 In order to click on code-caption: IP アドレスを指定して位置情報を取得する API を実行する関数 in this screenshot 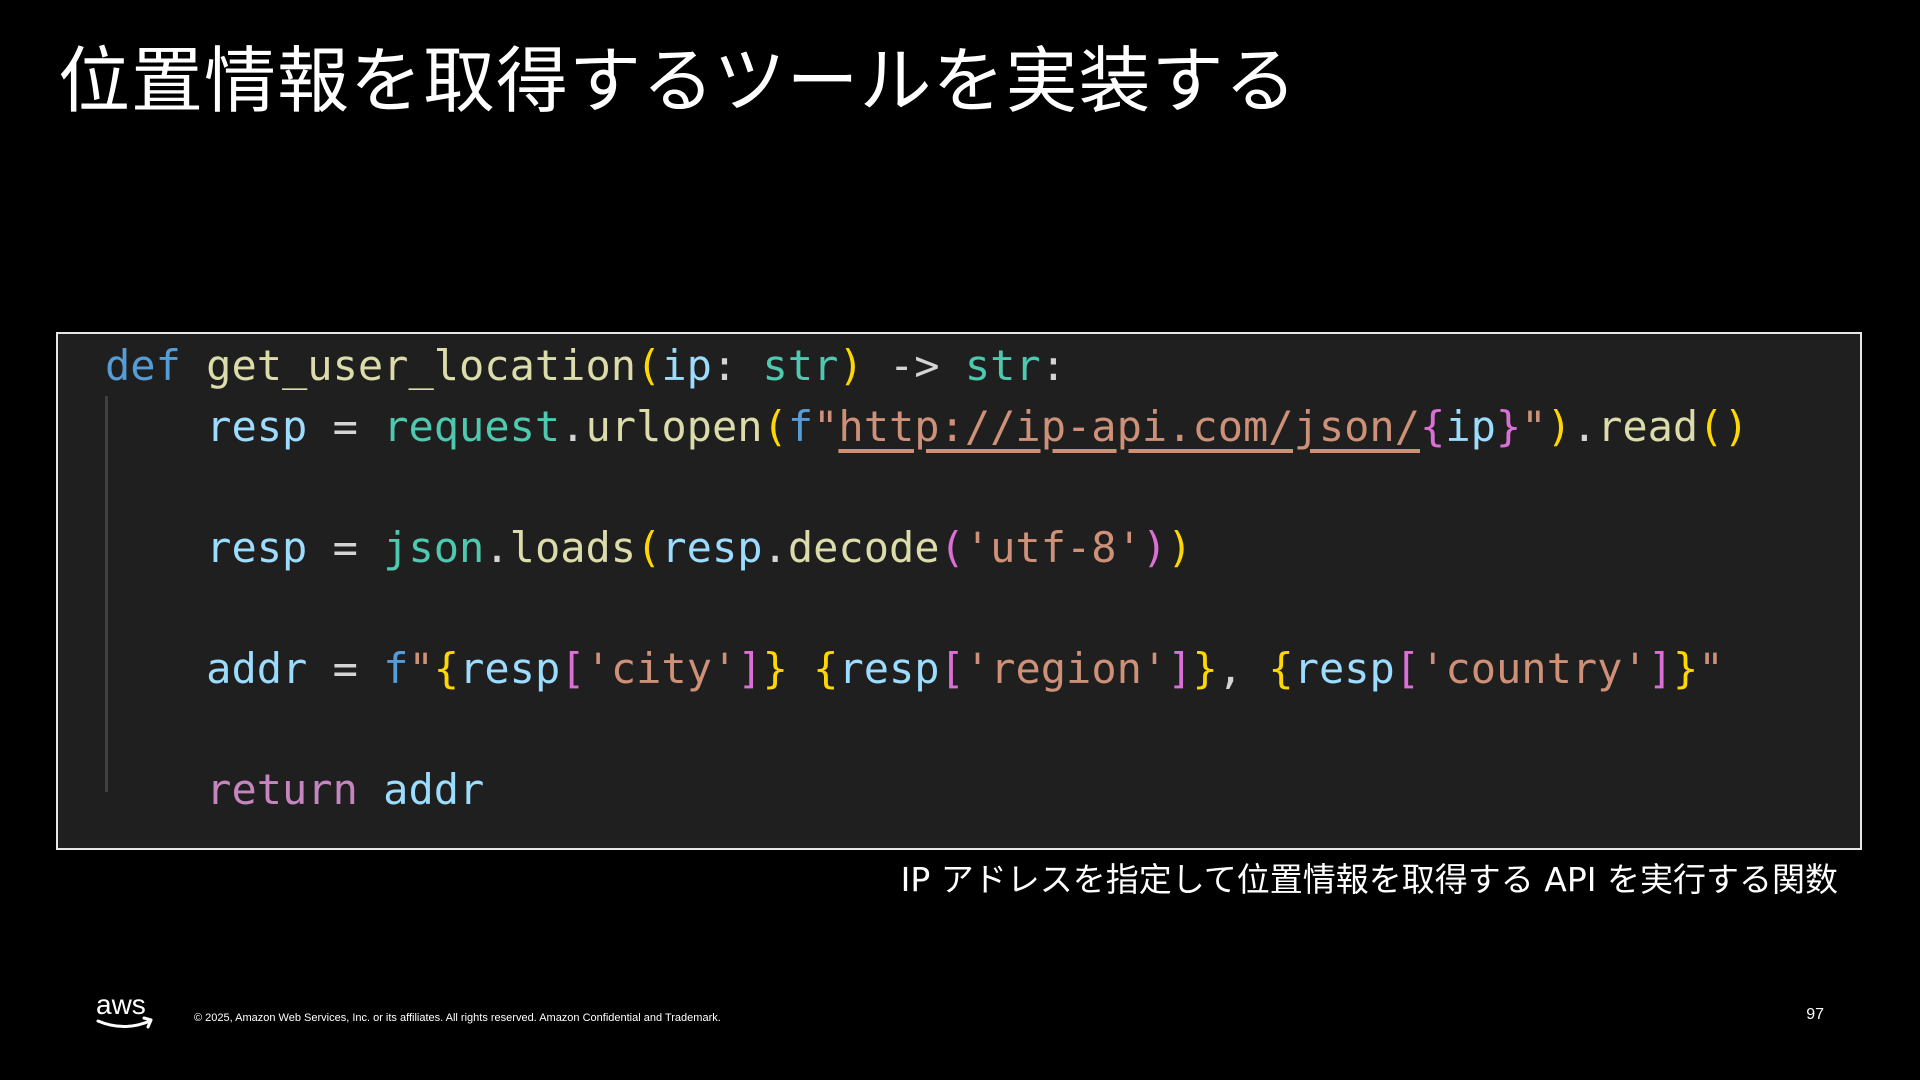, I will do `click(1369, 879)`.